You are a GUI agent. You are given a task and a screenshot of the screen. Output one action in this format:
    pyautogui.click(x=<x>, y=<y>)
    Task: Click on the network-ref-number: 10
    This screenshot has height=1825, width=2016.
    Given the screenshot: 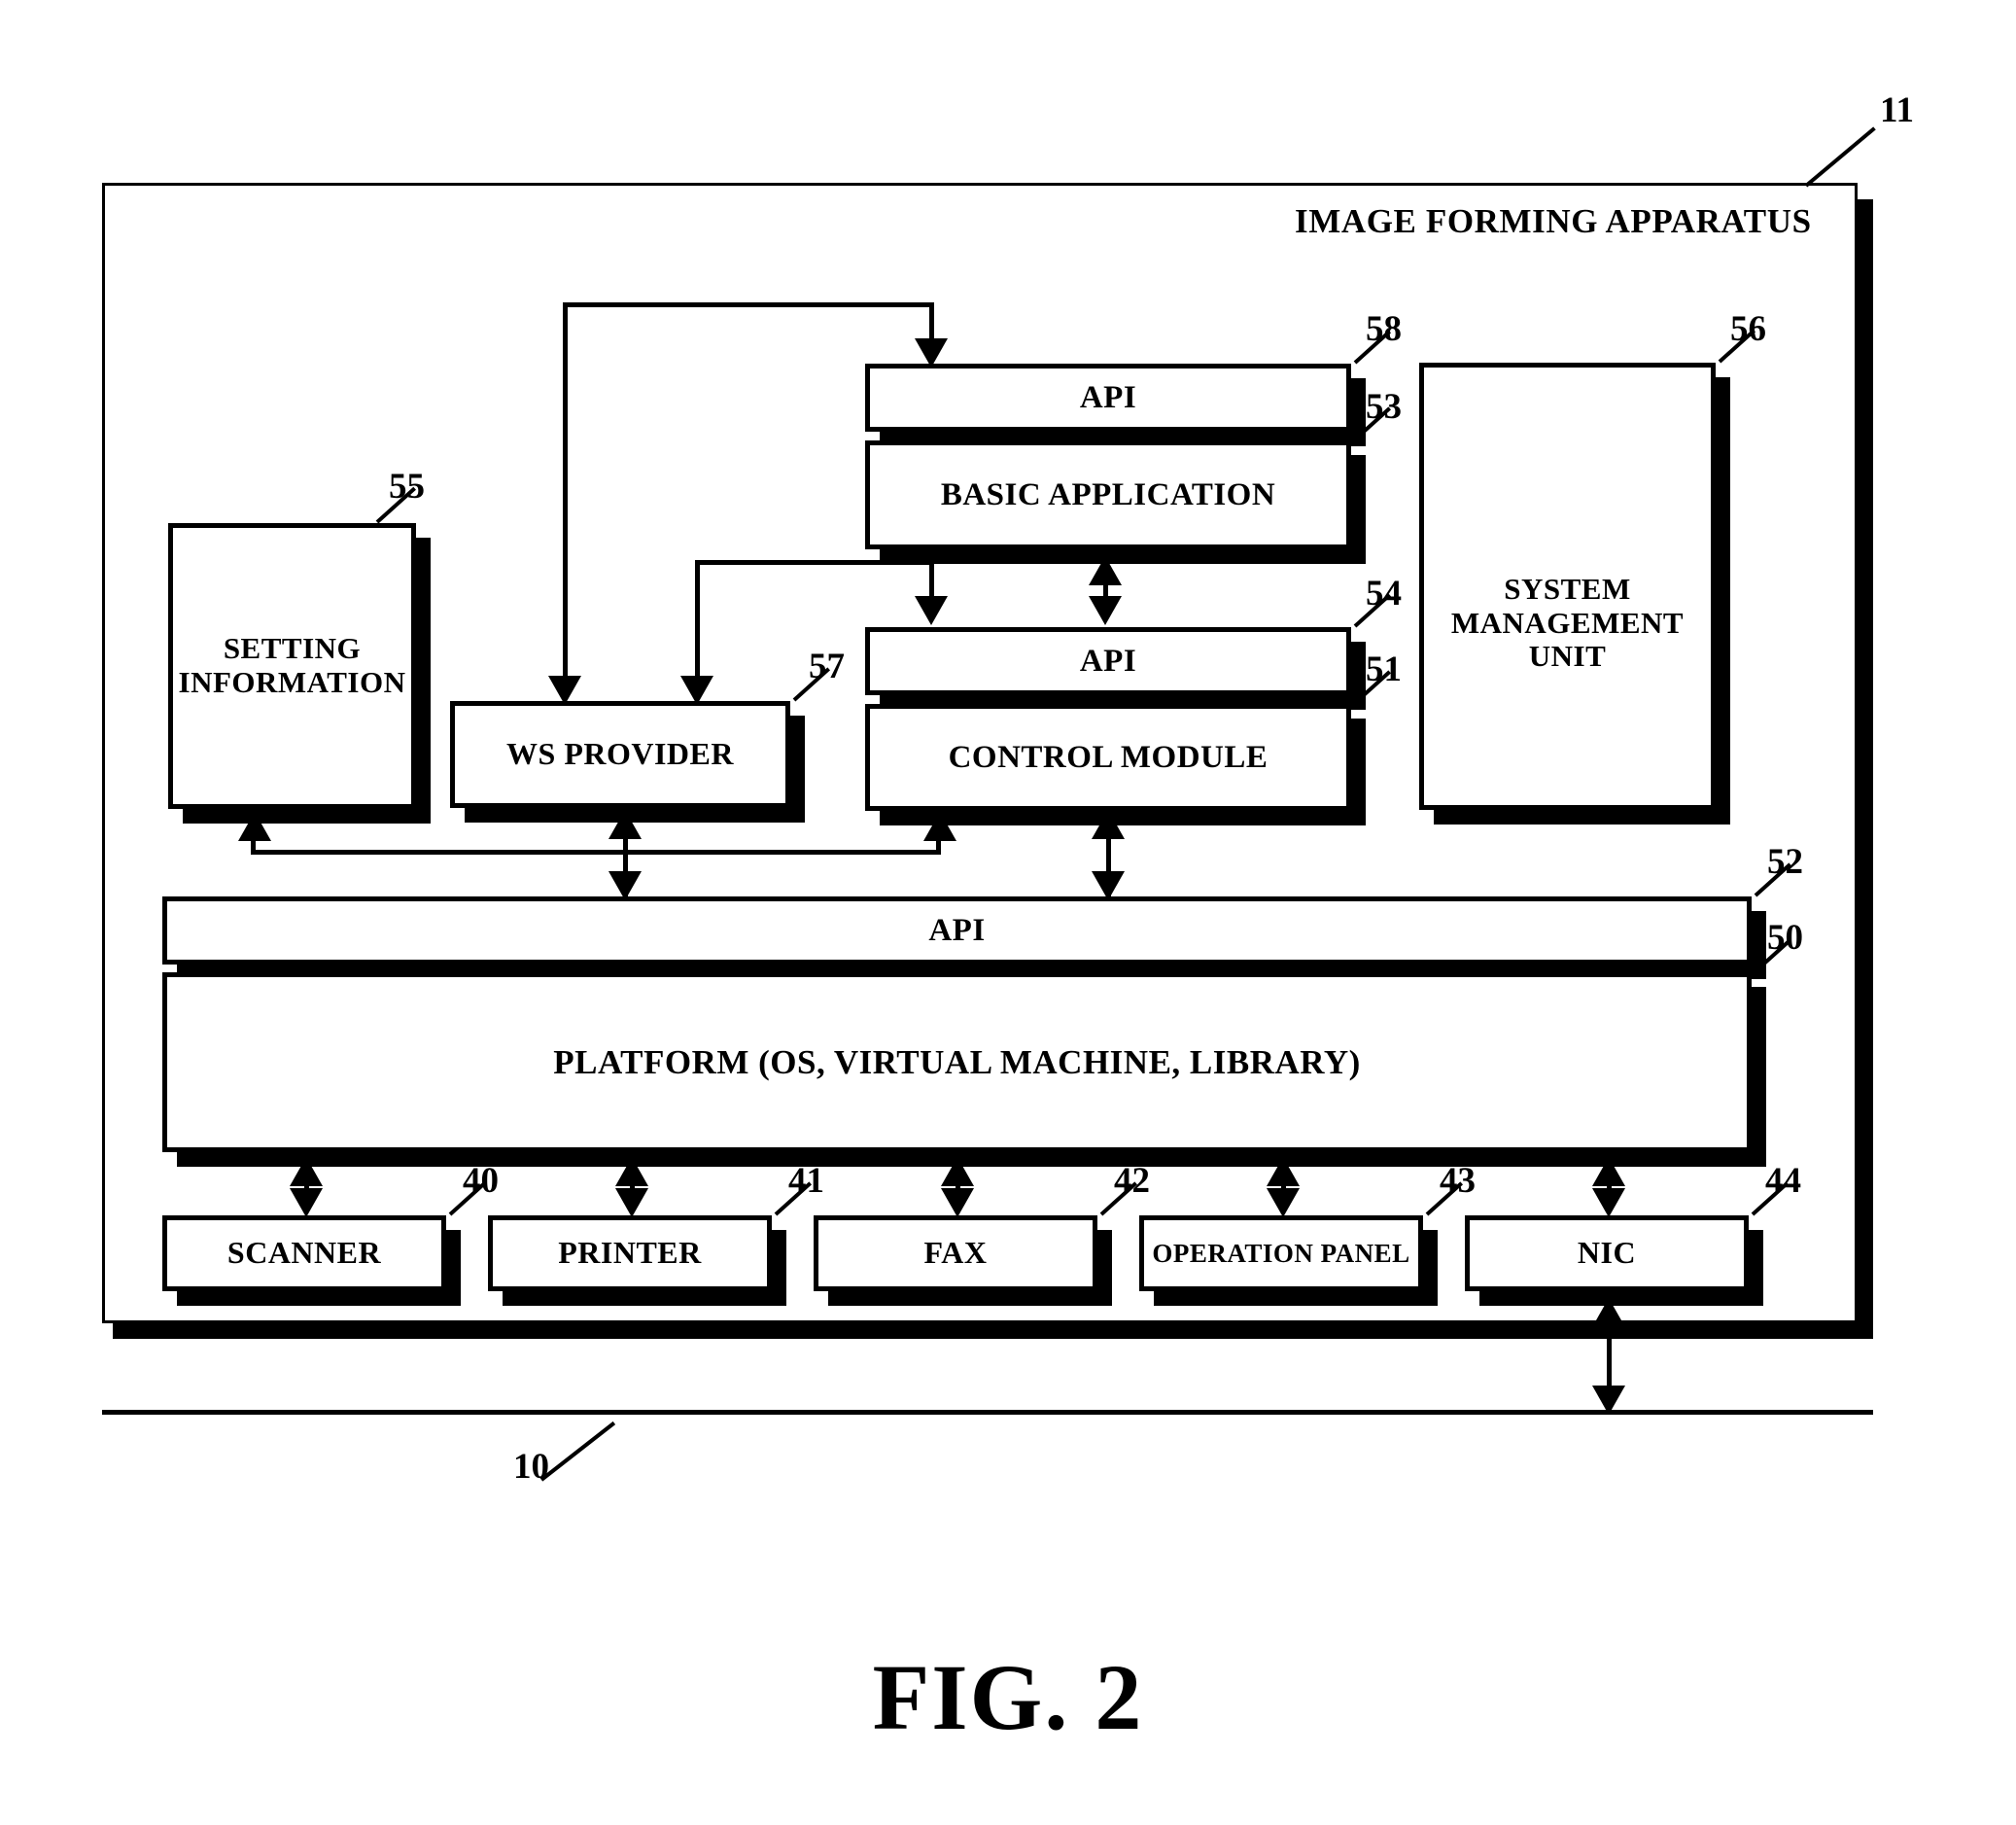 What is the action you would take?
    pyautogui.click(x=531, y=1467)
    